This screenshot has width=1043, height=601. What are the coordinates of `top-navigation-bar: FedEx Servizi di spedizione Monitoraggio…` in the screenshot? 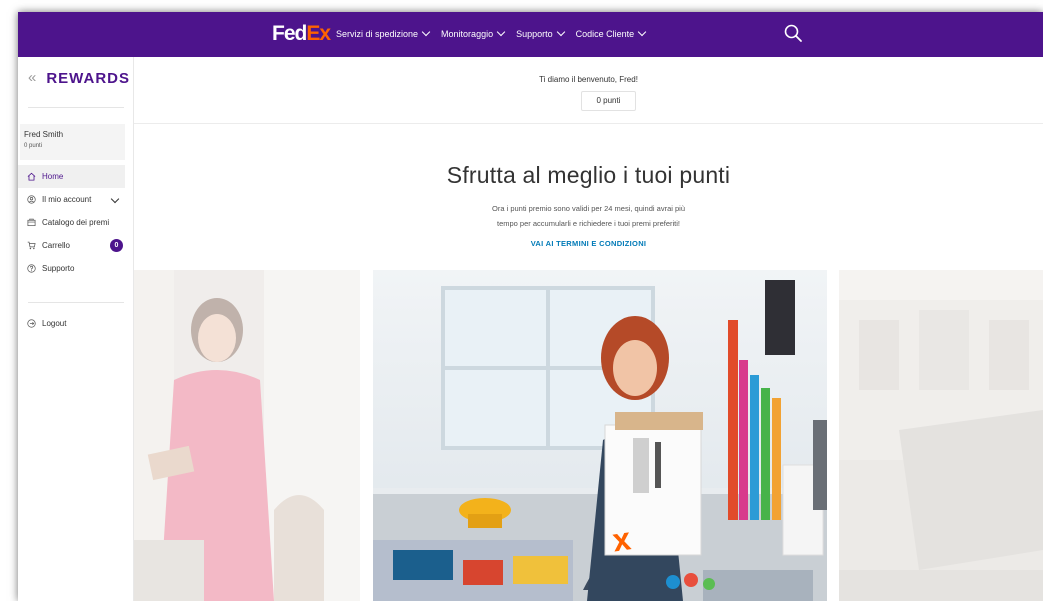 It's located at (530, 34).